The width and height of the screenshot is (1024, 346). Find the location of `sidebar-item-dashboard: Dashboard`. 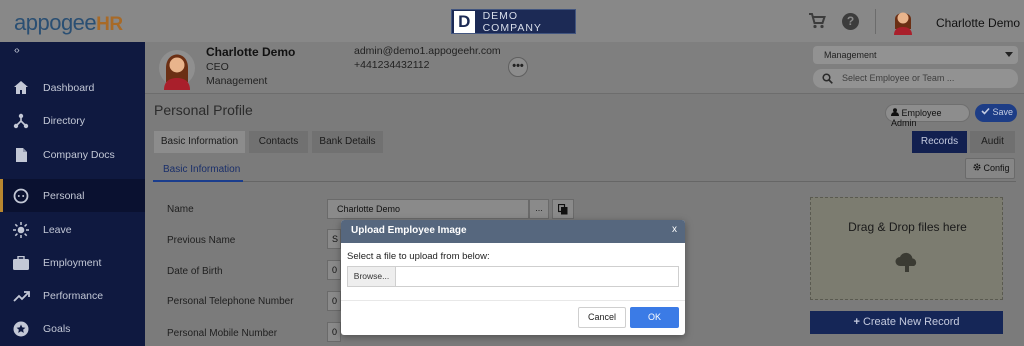

sidebar-item-dashboard: Dashboard is located at coordinates (72, 87).